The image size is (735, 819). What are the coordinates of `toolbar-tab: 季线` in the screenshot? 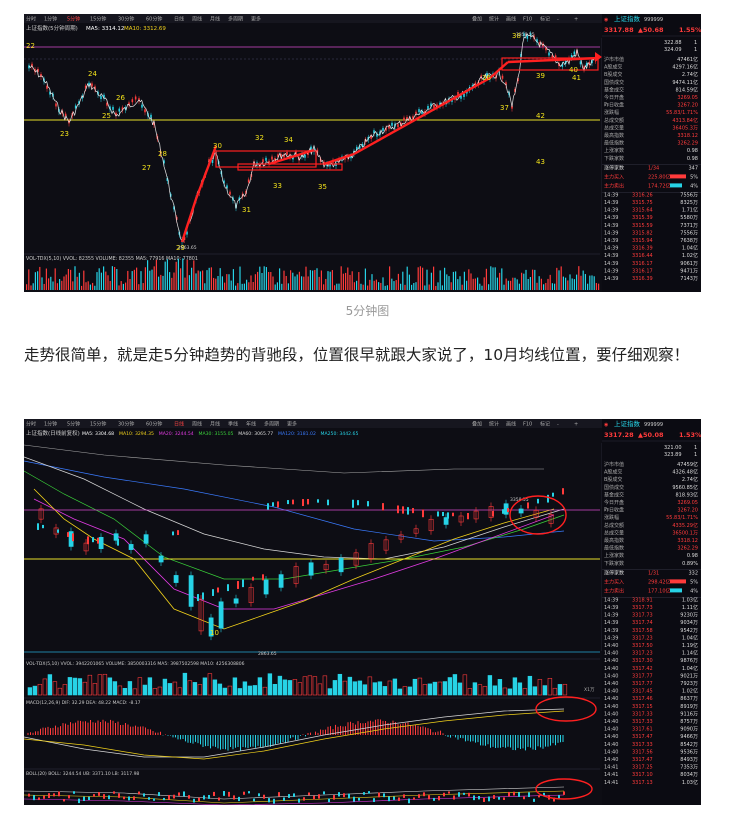 It's located at (233, 424).